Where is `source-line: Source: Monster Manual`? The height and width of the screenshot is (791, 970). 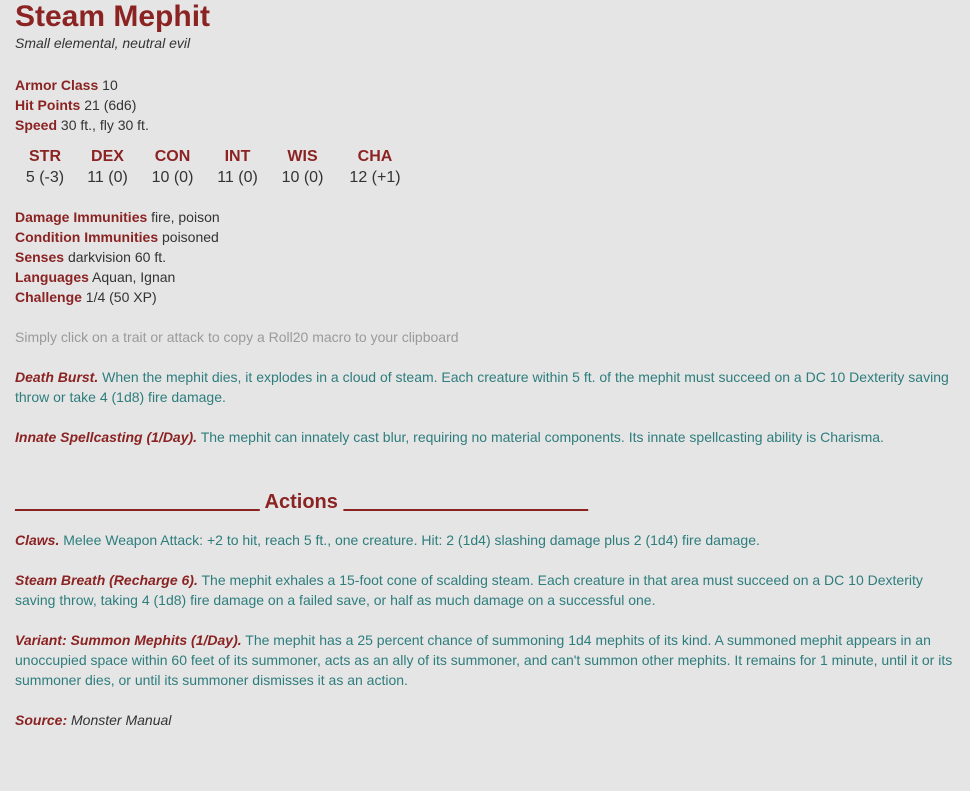 source-line: Source: Monster Manual is located at coordinates (492, 720).